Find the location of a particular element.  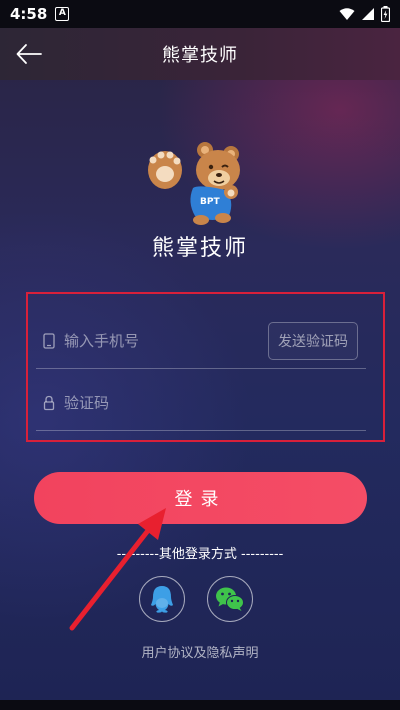

signal-icon is located at coordinates (368, 14).